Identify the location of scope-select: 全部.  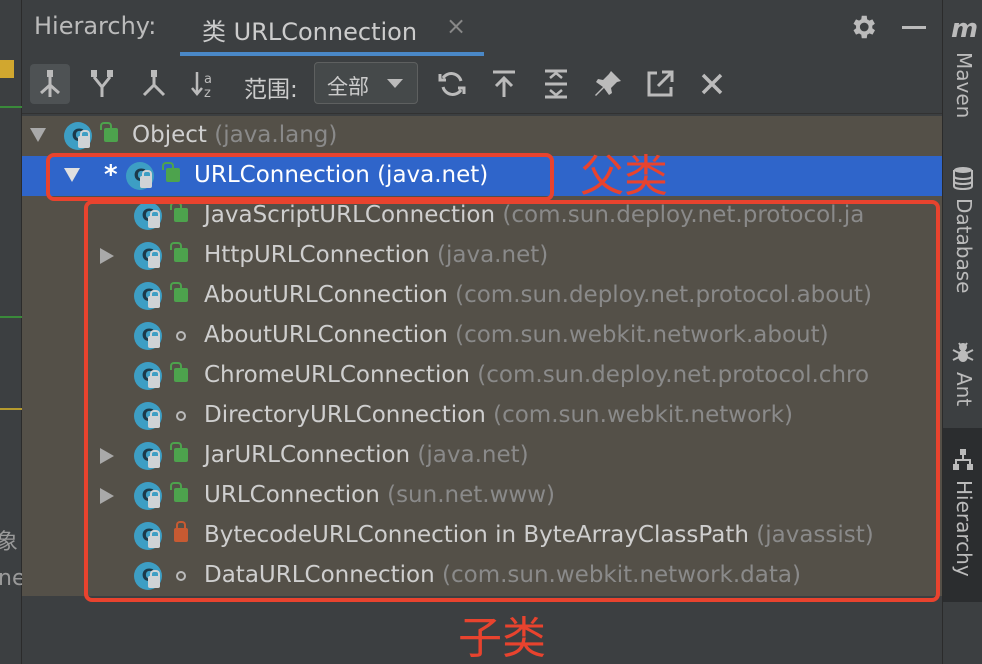
(366, 83).